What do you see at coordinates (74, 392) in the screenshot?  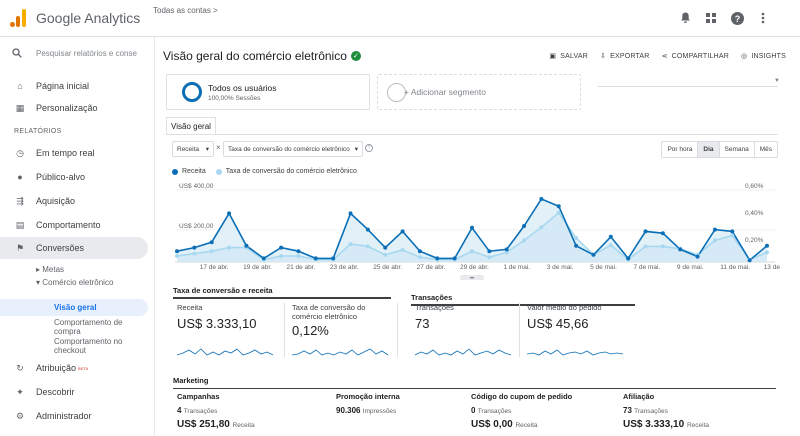 I see `sidebar-item-discover: ✦ Descobrir` at bounding box center [74, 392].